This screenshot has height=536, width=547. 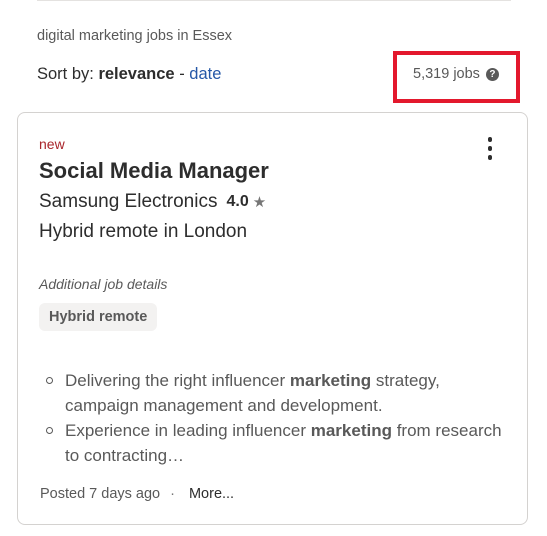 What do you see at coordinates (154, 171) in the screenshot?
I see `job-title: Social Media Manager` at bounding box center [154, 171].